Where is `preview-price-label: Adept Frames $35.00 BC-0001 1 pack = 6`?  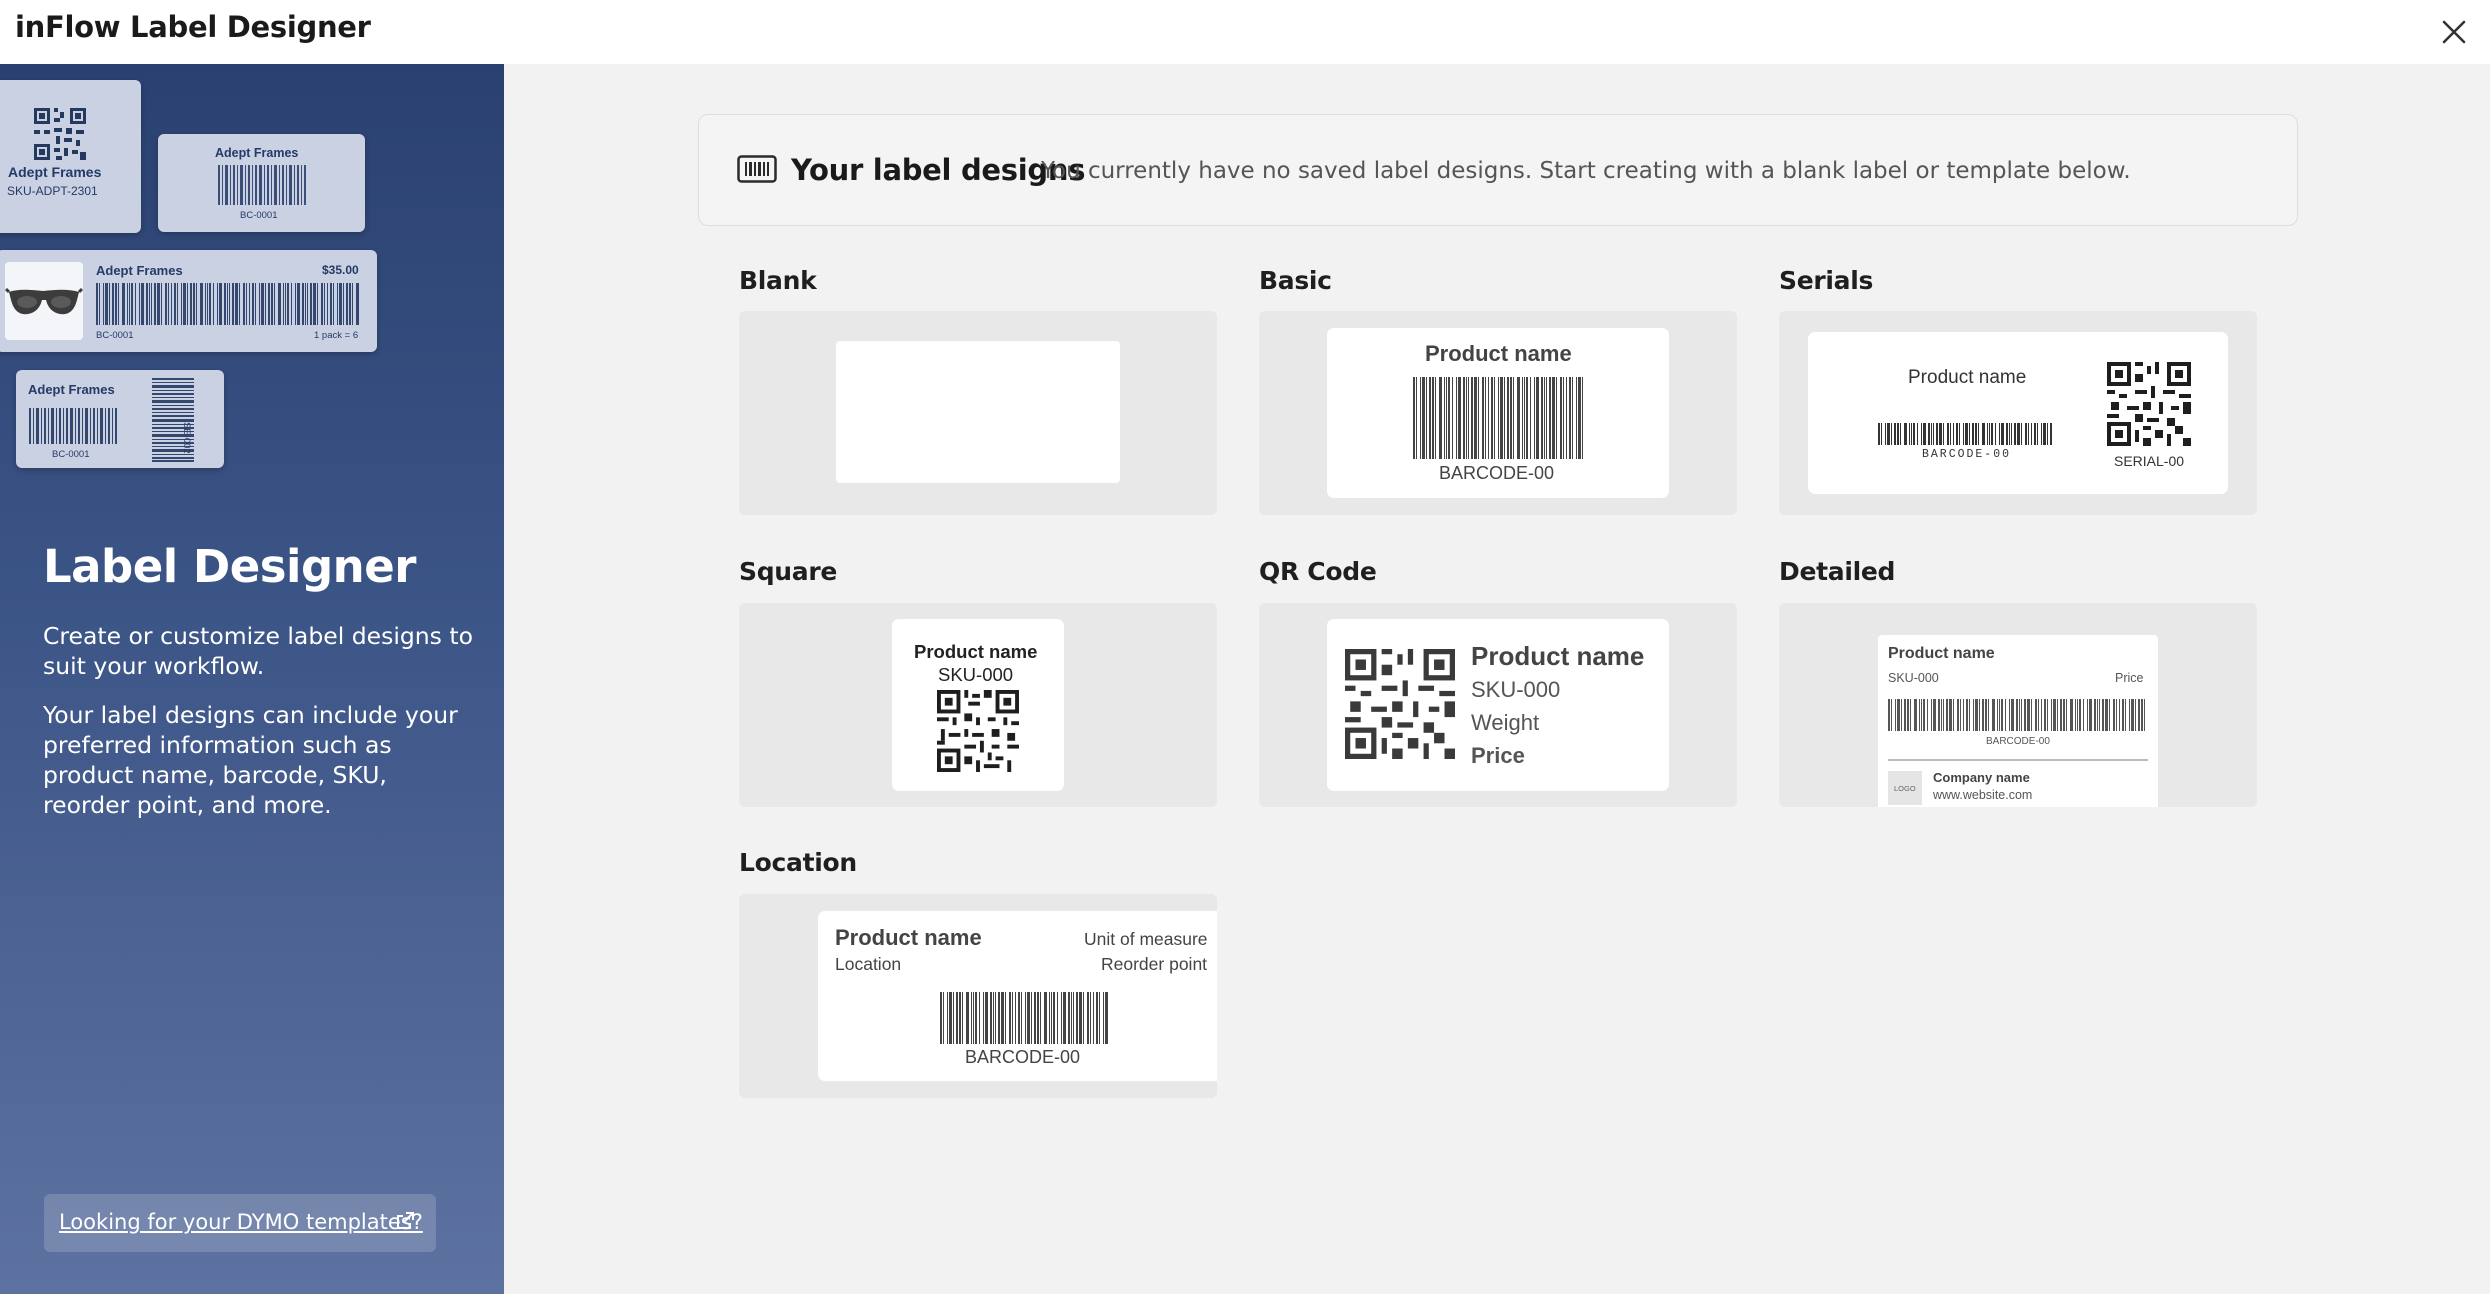 preview-price-label: Adept Frames $35.00 BC-0001 1 pack = 6 is located at coordinates (188, 301).